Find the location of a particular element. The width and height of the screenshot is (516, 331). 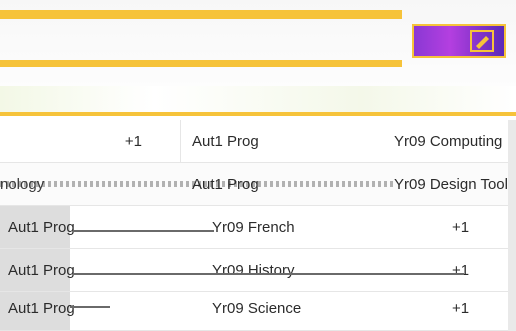

table-row: Aut1 Prog Yr09 History +1 is located at coordinates (258, 270).